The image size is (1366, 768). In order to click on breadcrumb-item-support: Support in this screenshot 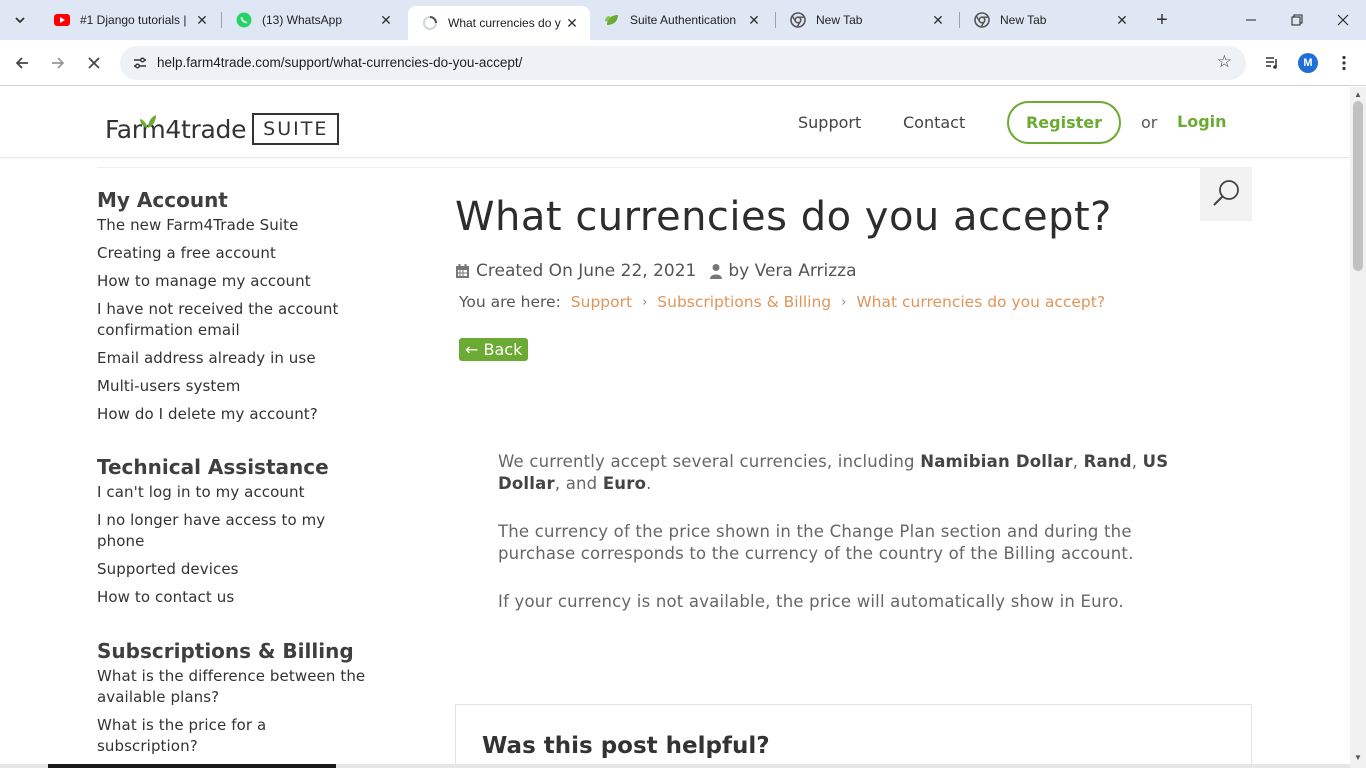, I will do `click(601, 302)`.